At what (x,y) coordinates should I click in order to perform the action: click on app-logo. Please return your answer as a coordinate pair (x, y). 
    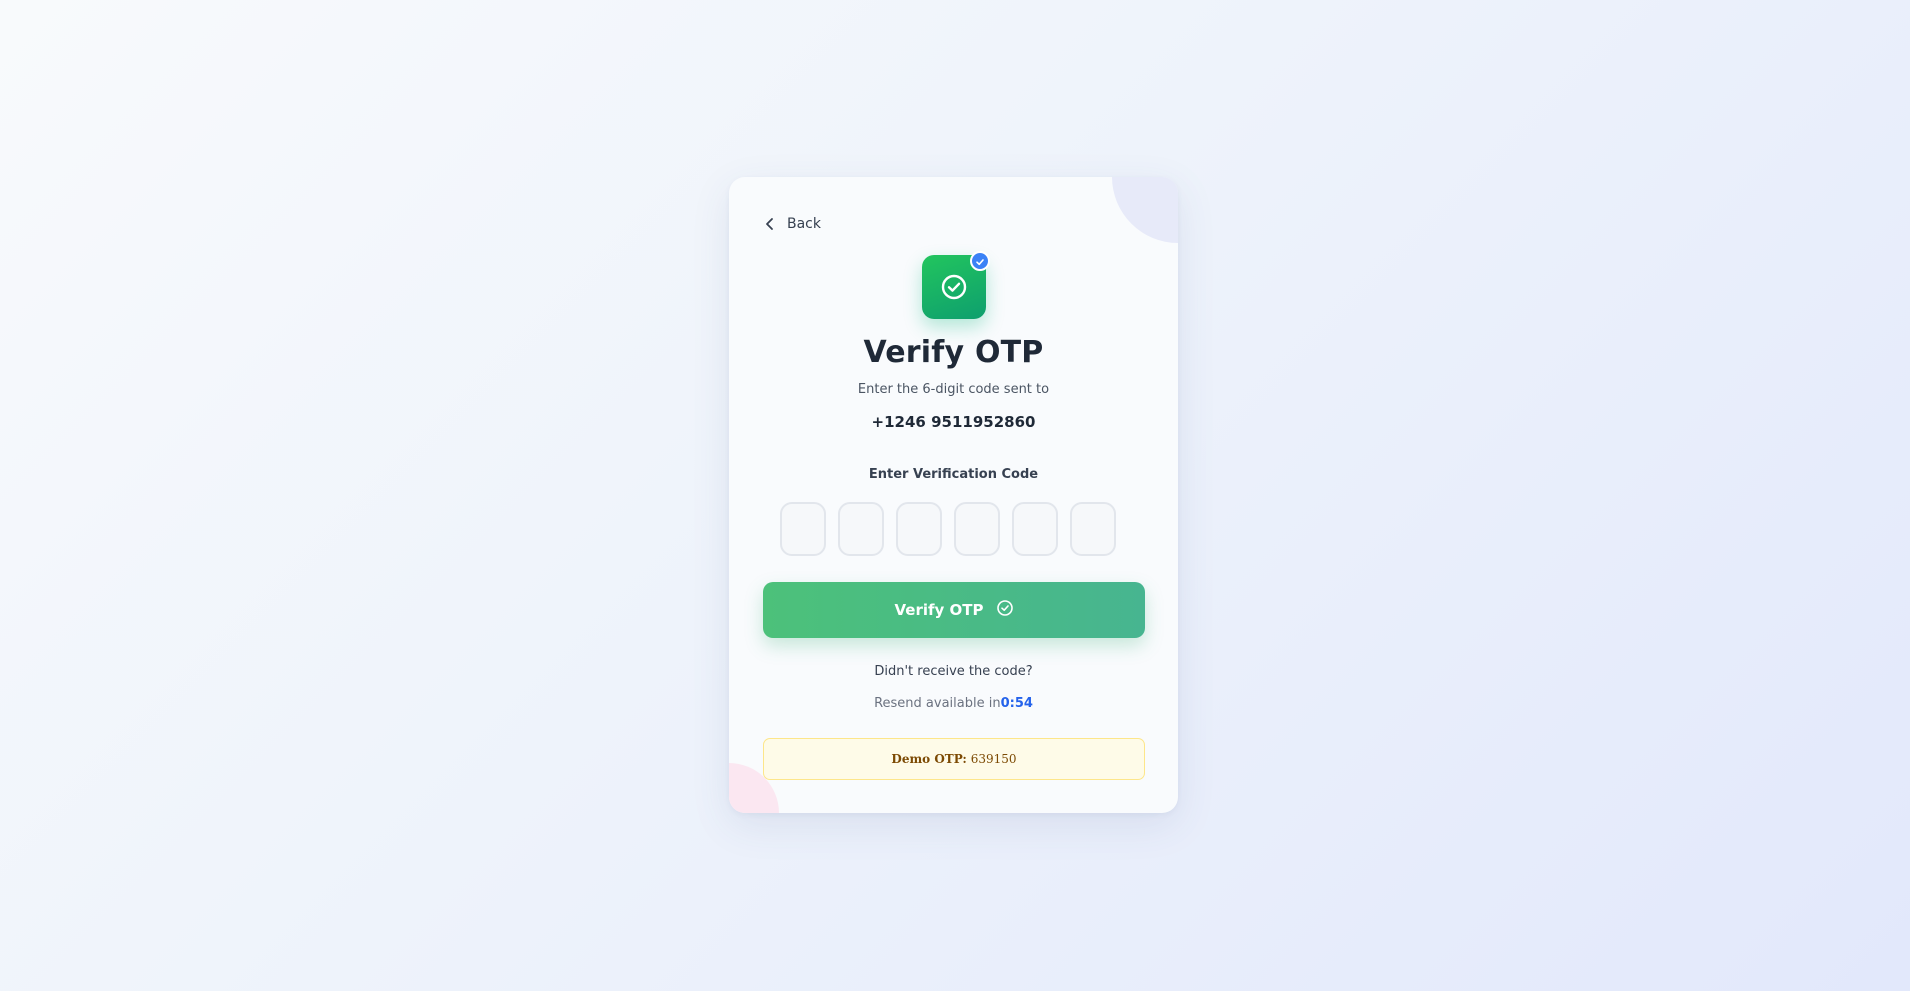
    Looking at the image, I should click on (956, 285).